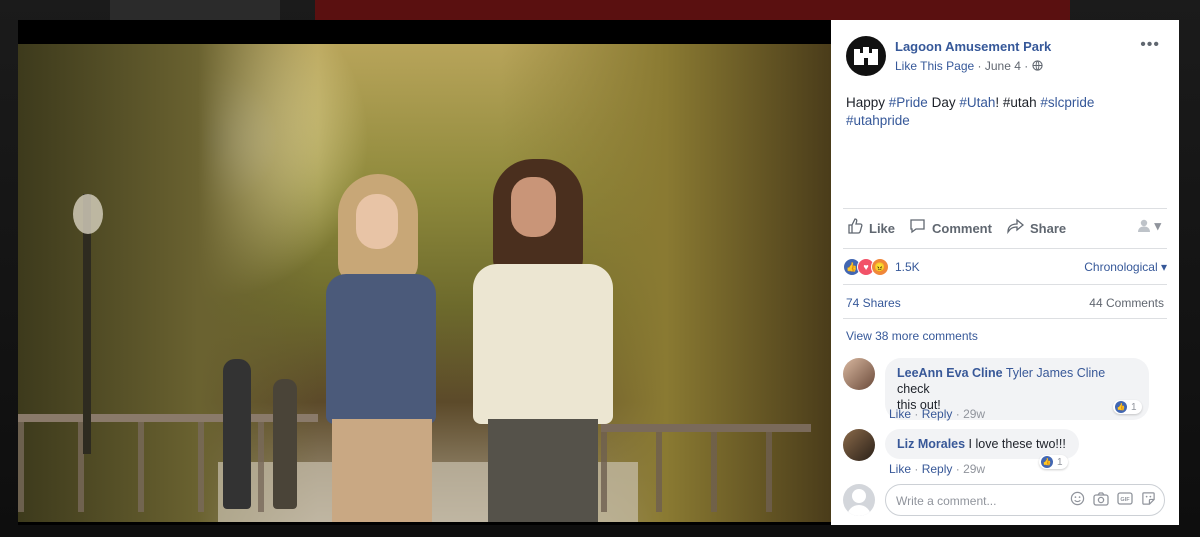 The image size is (1200, 537). I want to click on reactions-summary: 👍 ♥ 😠 1.5K, so click(881, 267).